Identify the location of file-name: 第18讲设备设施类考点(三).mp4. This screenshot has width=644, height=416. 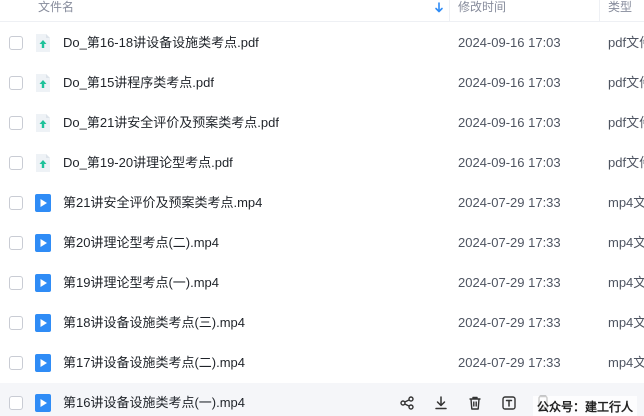
(154, 323).